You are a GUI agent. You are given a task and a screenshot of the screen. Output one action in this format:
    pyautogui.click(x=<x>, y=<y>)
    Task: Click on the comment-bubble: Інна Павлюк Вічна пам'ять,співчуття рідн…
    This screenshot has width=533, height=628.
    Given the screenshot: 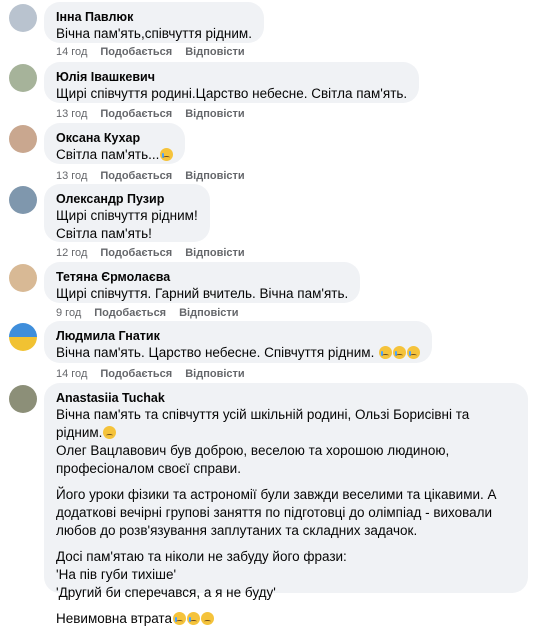 What is the action you would take?
    pyautogui.click(x=154, y=22)
    